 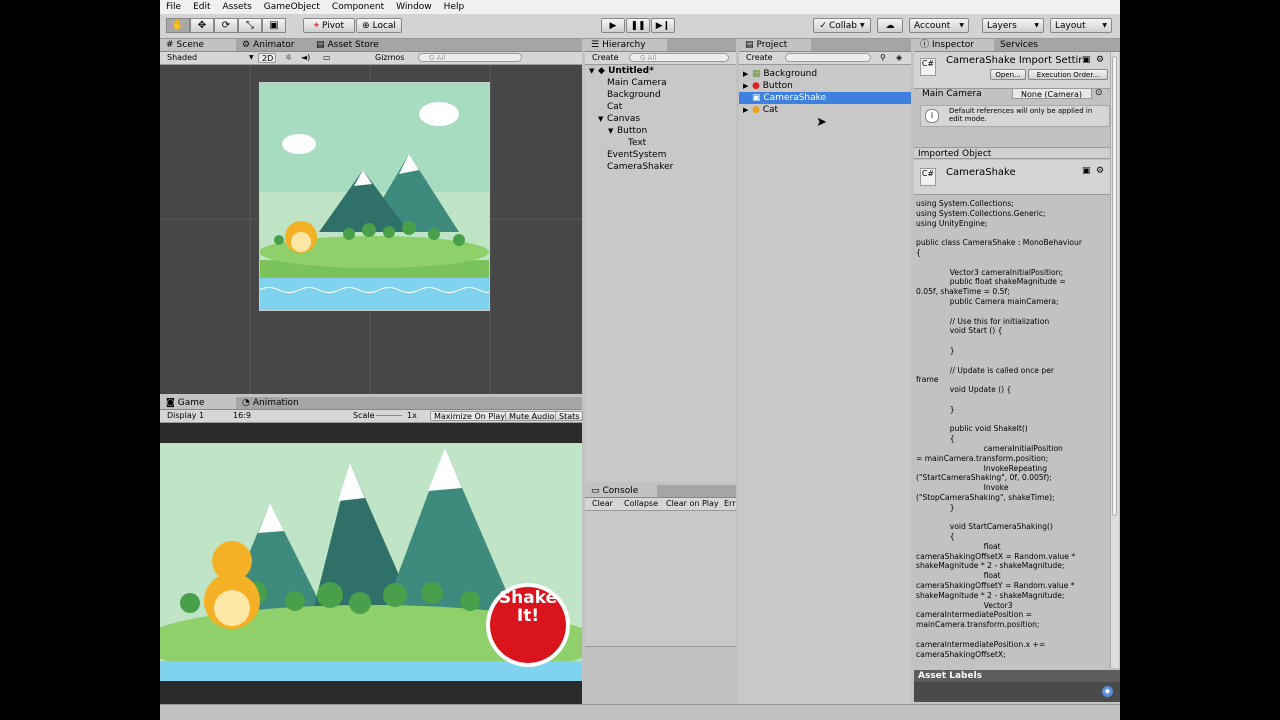 What do you see at coordinates (602, 504) in the screenshot?
I see `console-clear-button: Clear` at bounding box center [602, 504].